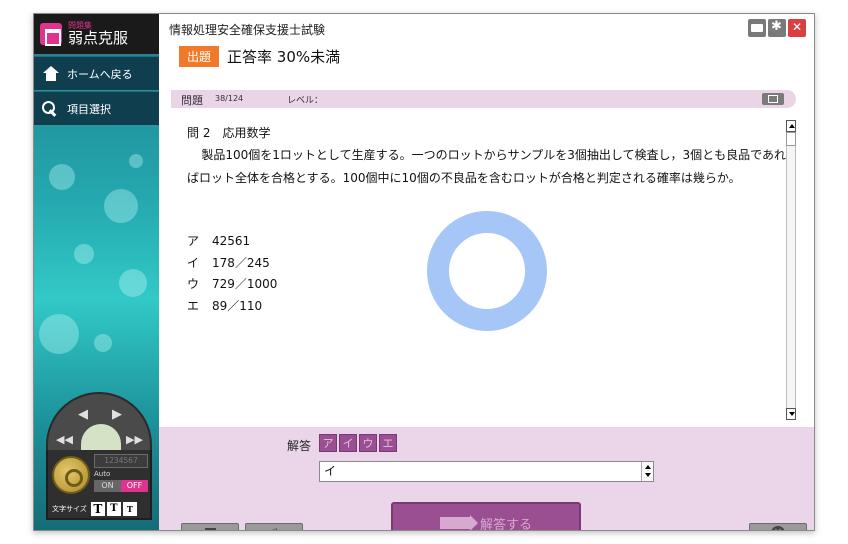 The width and height of the screenshot is (848, 544). What do you see at coordinates (113, 509) in the screenshot?
I see `font-size-medium-button: T` at bounding box center [113, 509].